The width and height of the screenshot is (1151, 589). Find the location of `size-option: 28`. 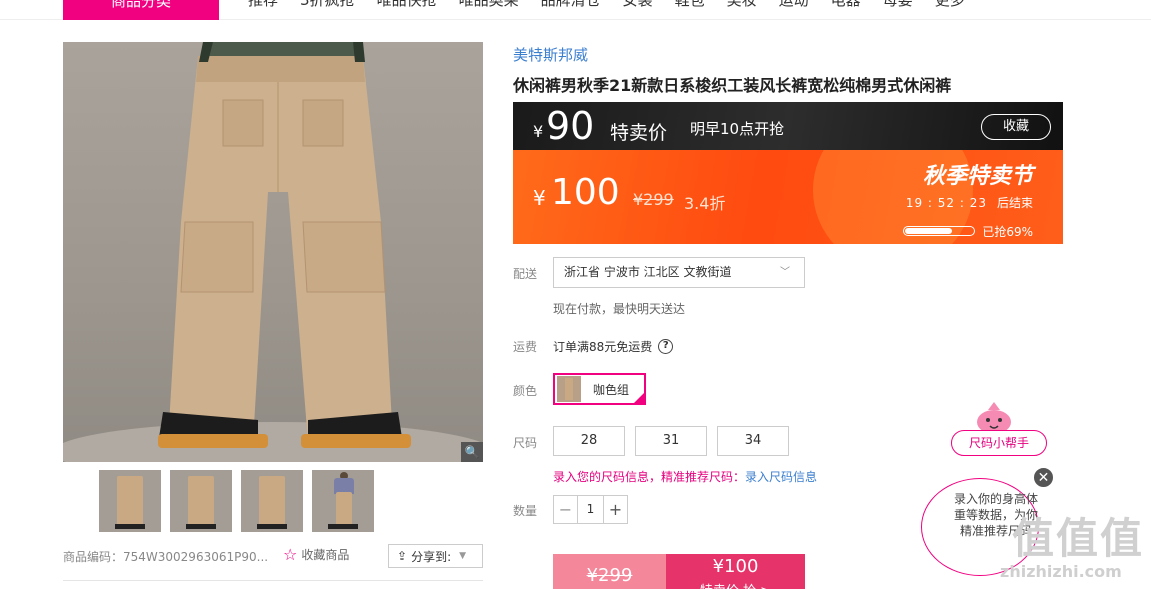

size-option: 28 is located at coordinates (589, 441).